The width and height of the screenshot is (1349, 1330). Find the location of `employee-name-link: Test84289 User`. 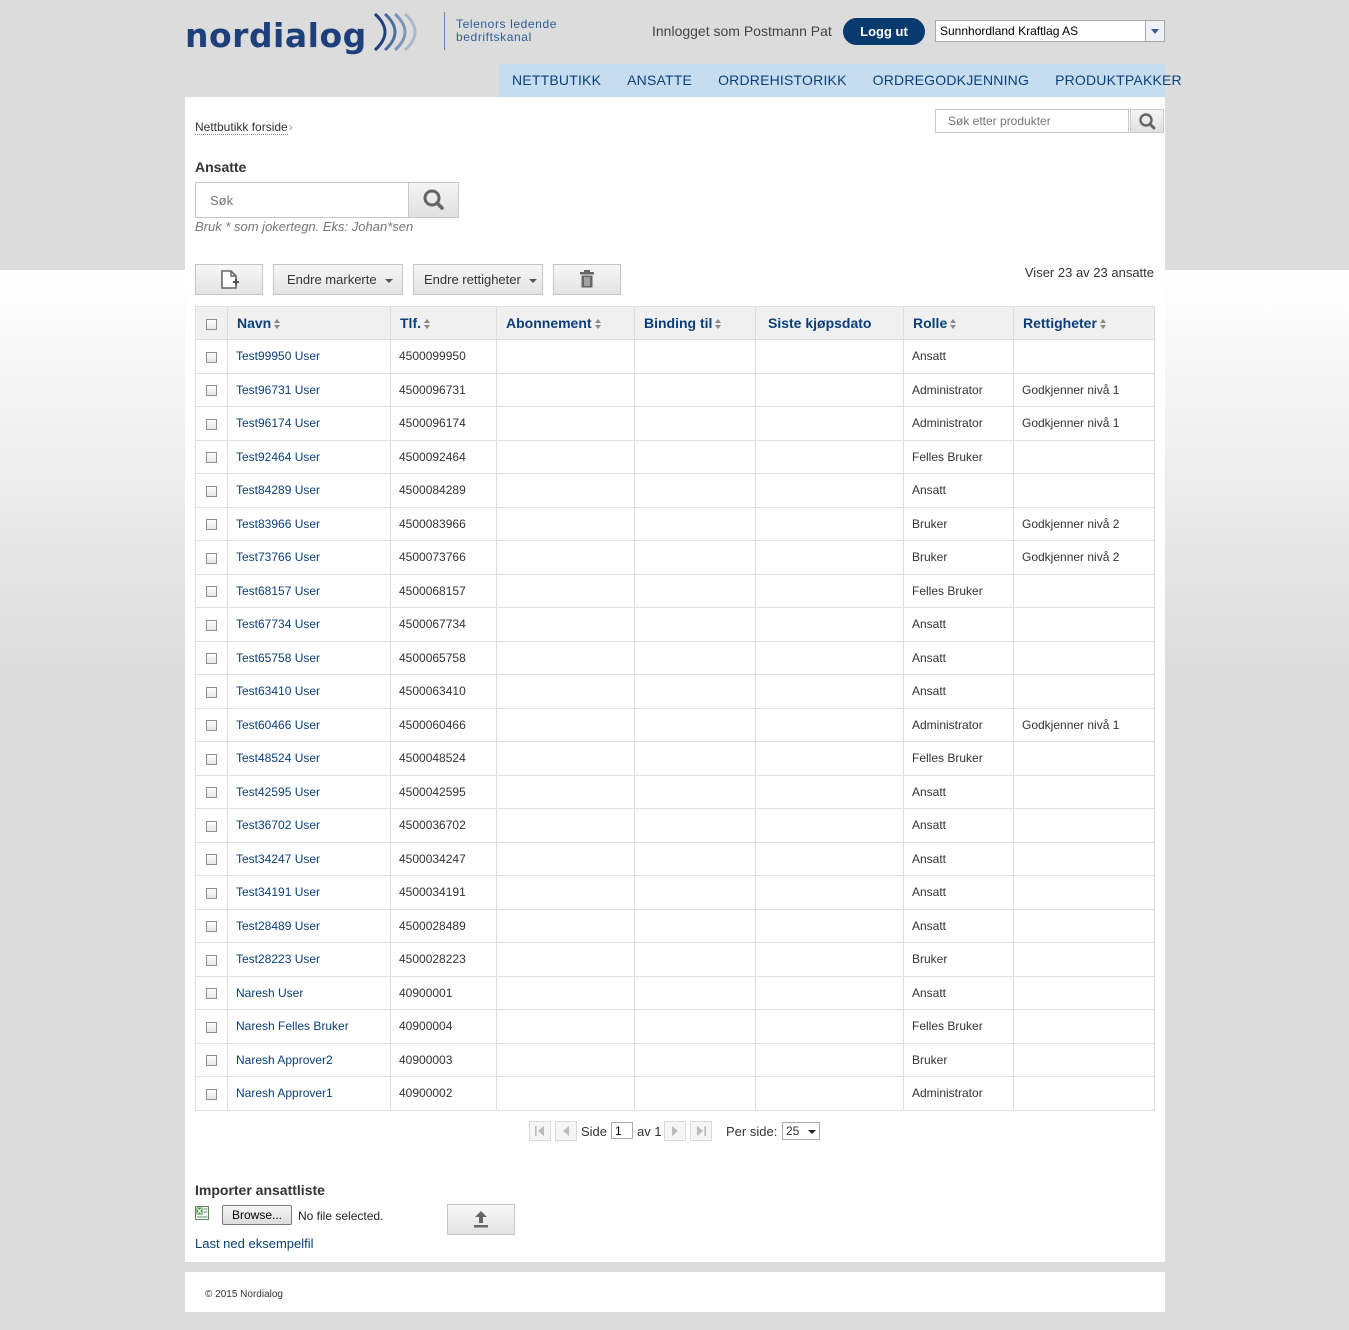

employee-name-link: Test84289 User is located at coordinates (309, 490).